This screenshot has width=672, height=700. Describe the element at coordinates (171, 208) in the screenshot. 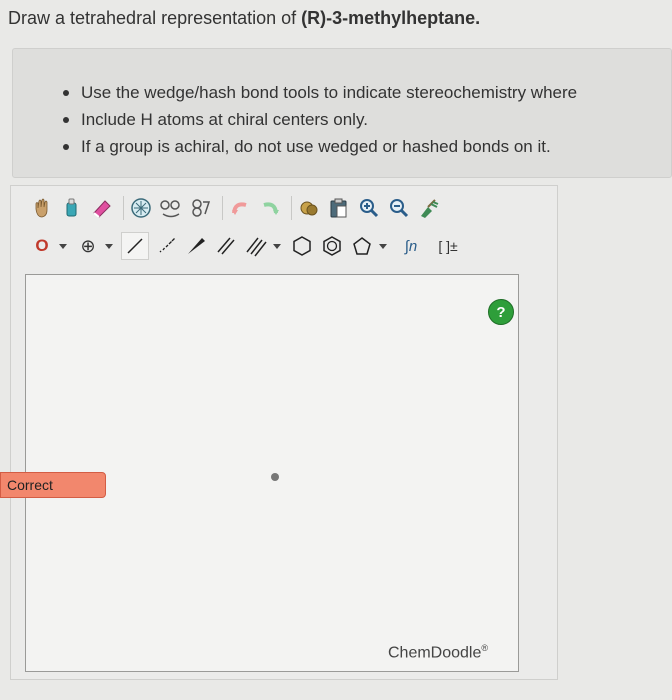

I see `clean-structure-icon` at that location.